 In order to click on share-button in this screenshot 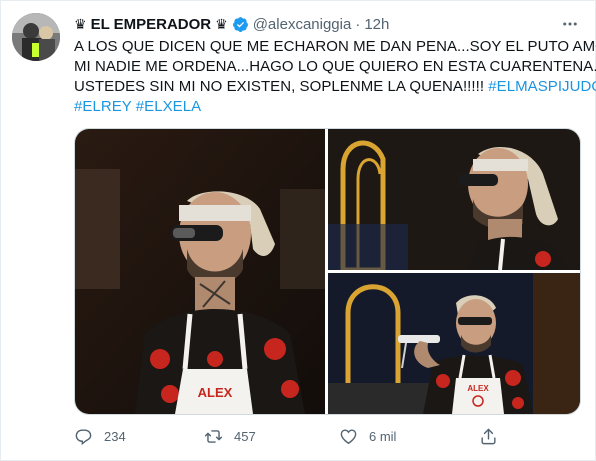, I will do `click(494, 436)`.